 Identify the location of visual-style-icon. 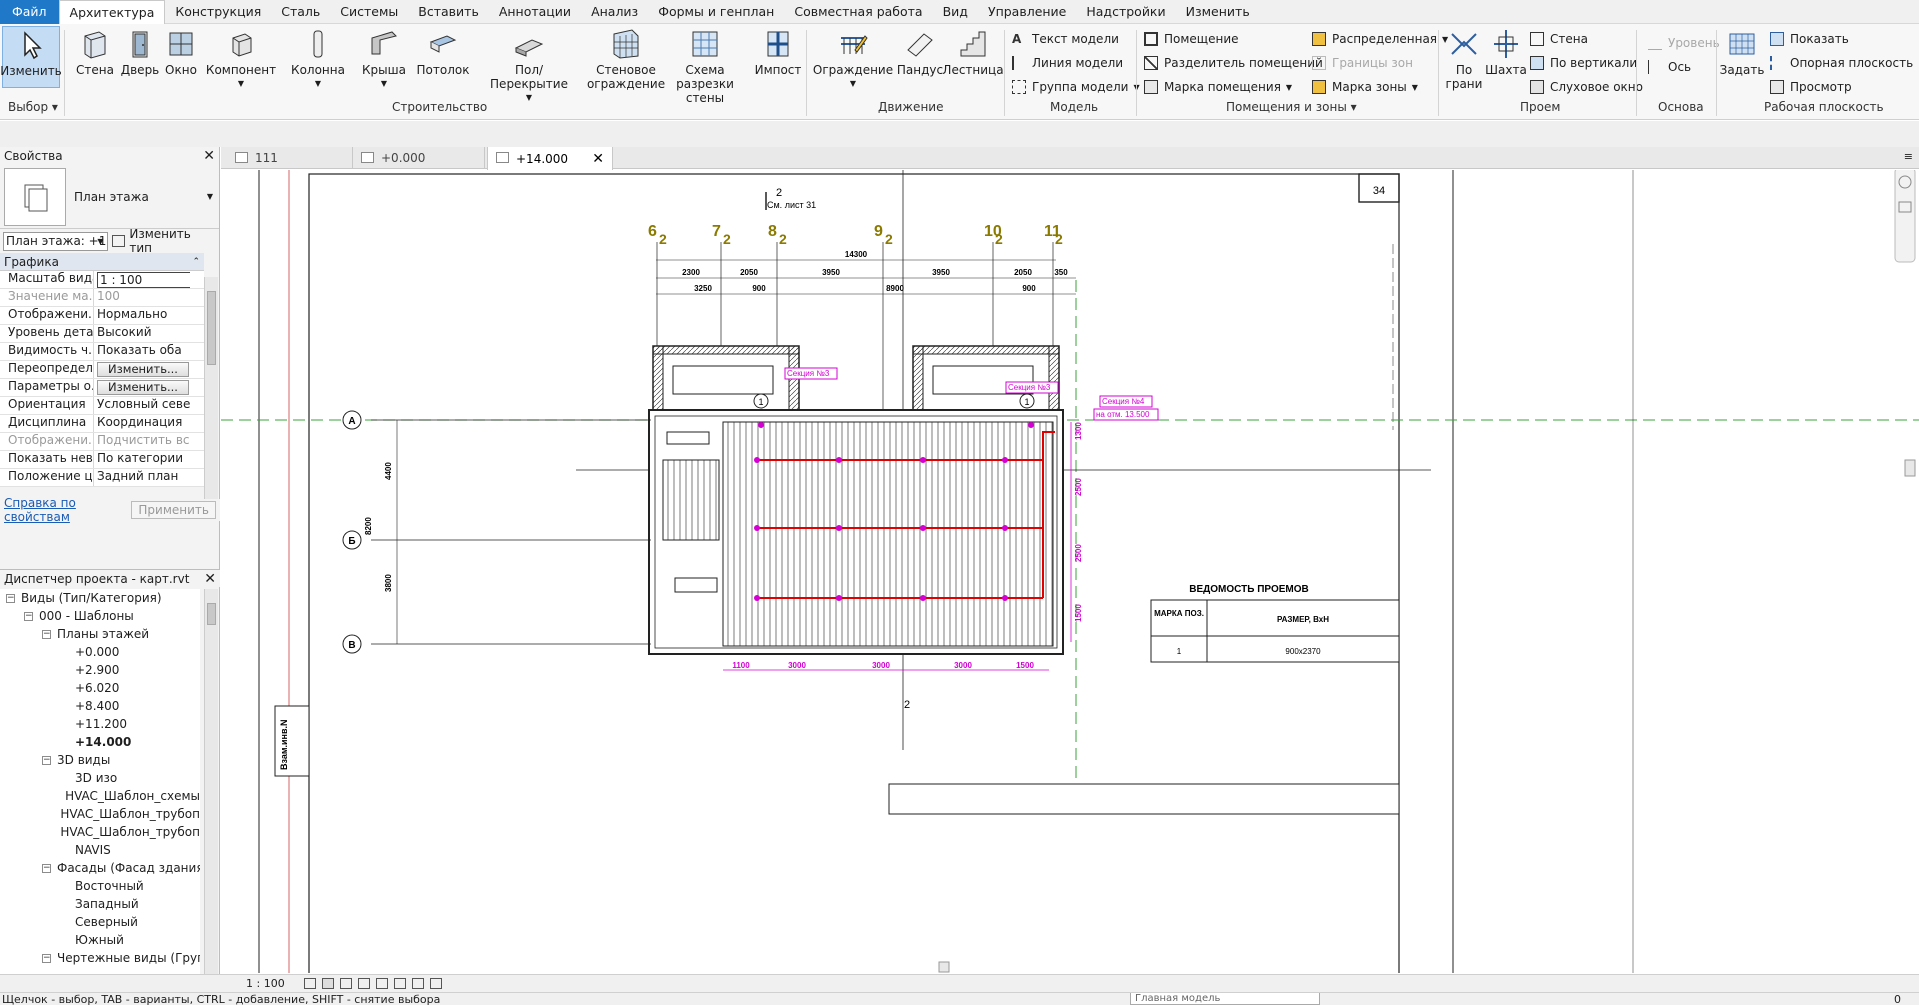
(328, 983).